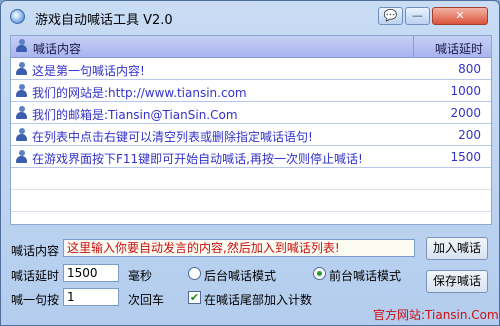 The height and width of the screenshot is (326, 500). Describe the element at coordinates (251, 69) in the screenshot. I see `list-row: 这是第一句喊话内容! 800` at that location.